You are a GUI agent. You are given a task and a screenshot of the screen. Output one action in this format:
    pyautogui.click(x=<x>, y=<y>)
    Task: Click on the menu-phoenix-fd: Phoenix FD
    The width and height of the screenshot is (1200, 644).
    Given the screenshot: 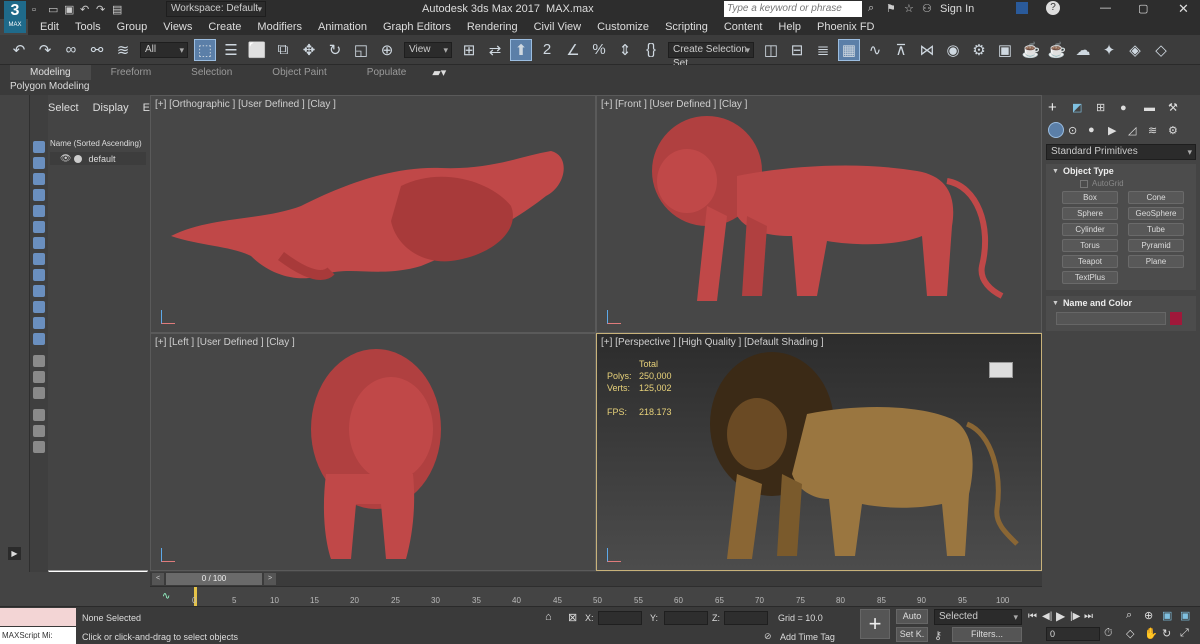 What is the action you would take?
    pyautogui.click(x=845, y=27)
    